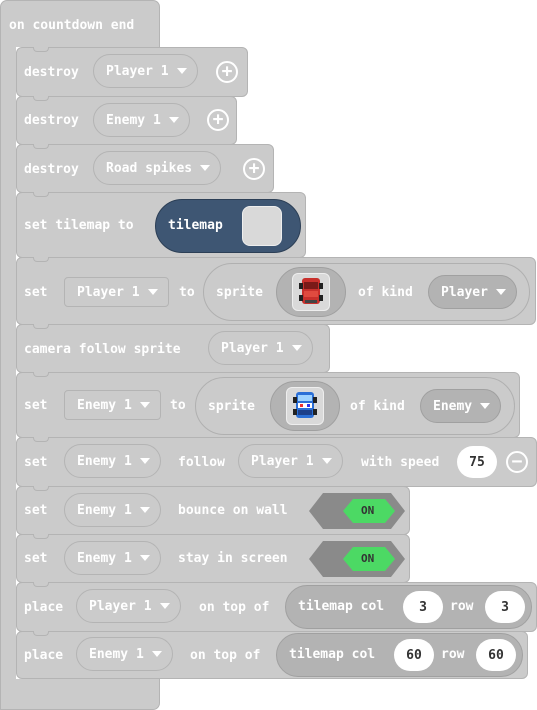  What do you see at coordinates (231, 406) in the screenshot?
I see `sprite-keyword: sprite` at bounding box center [231, 406].